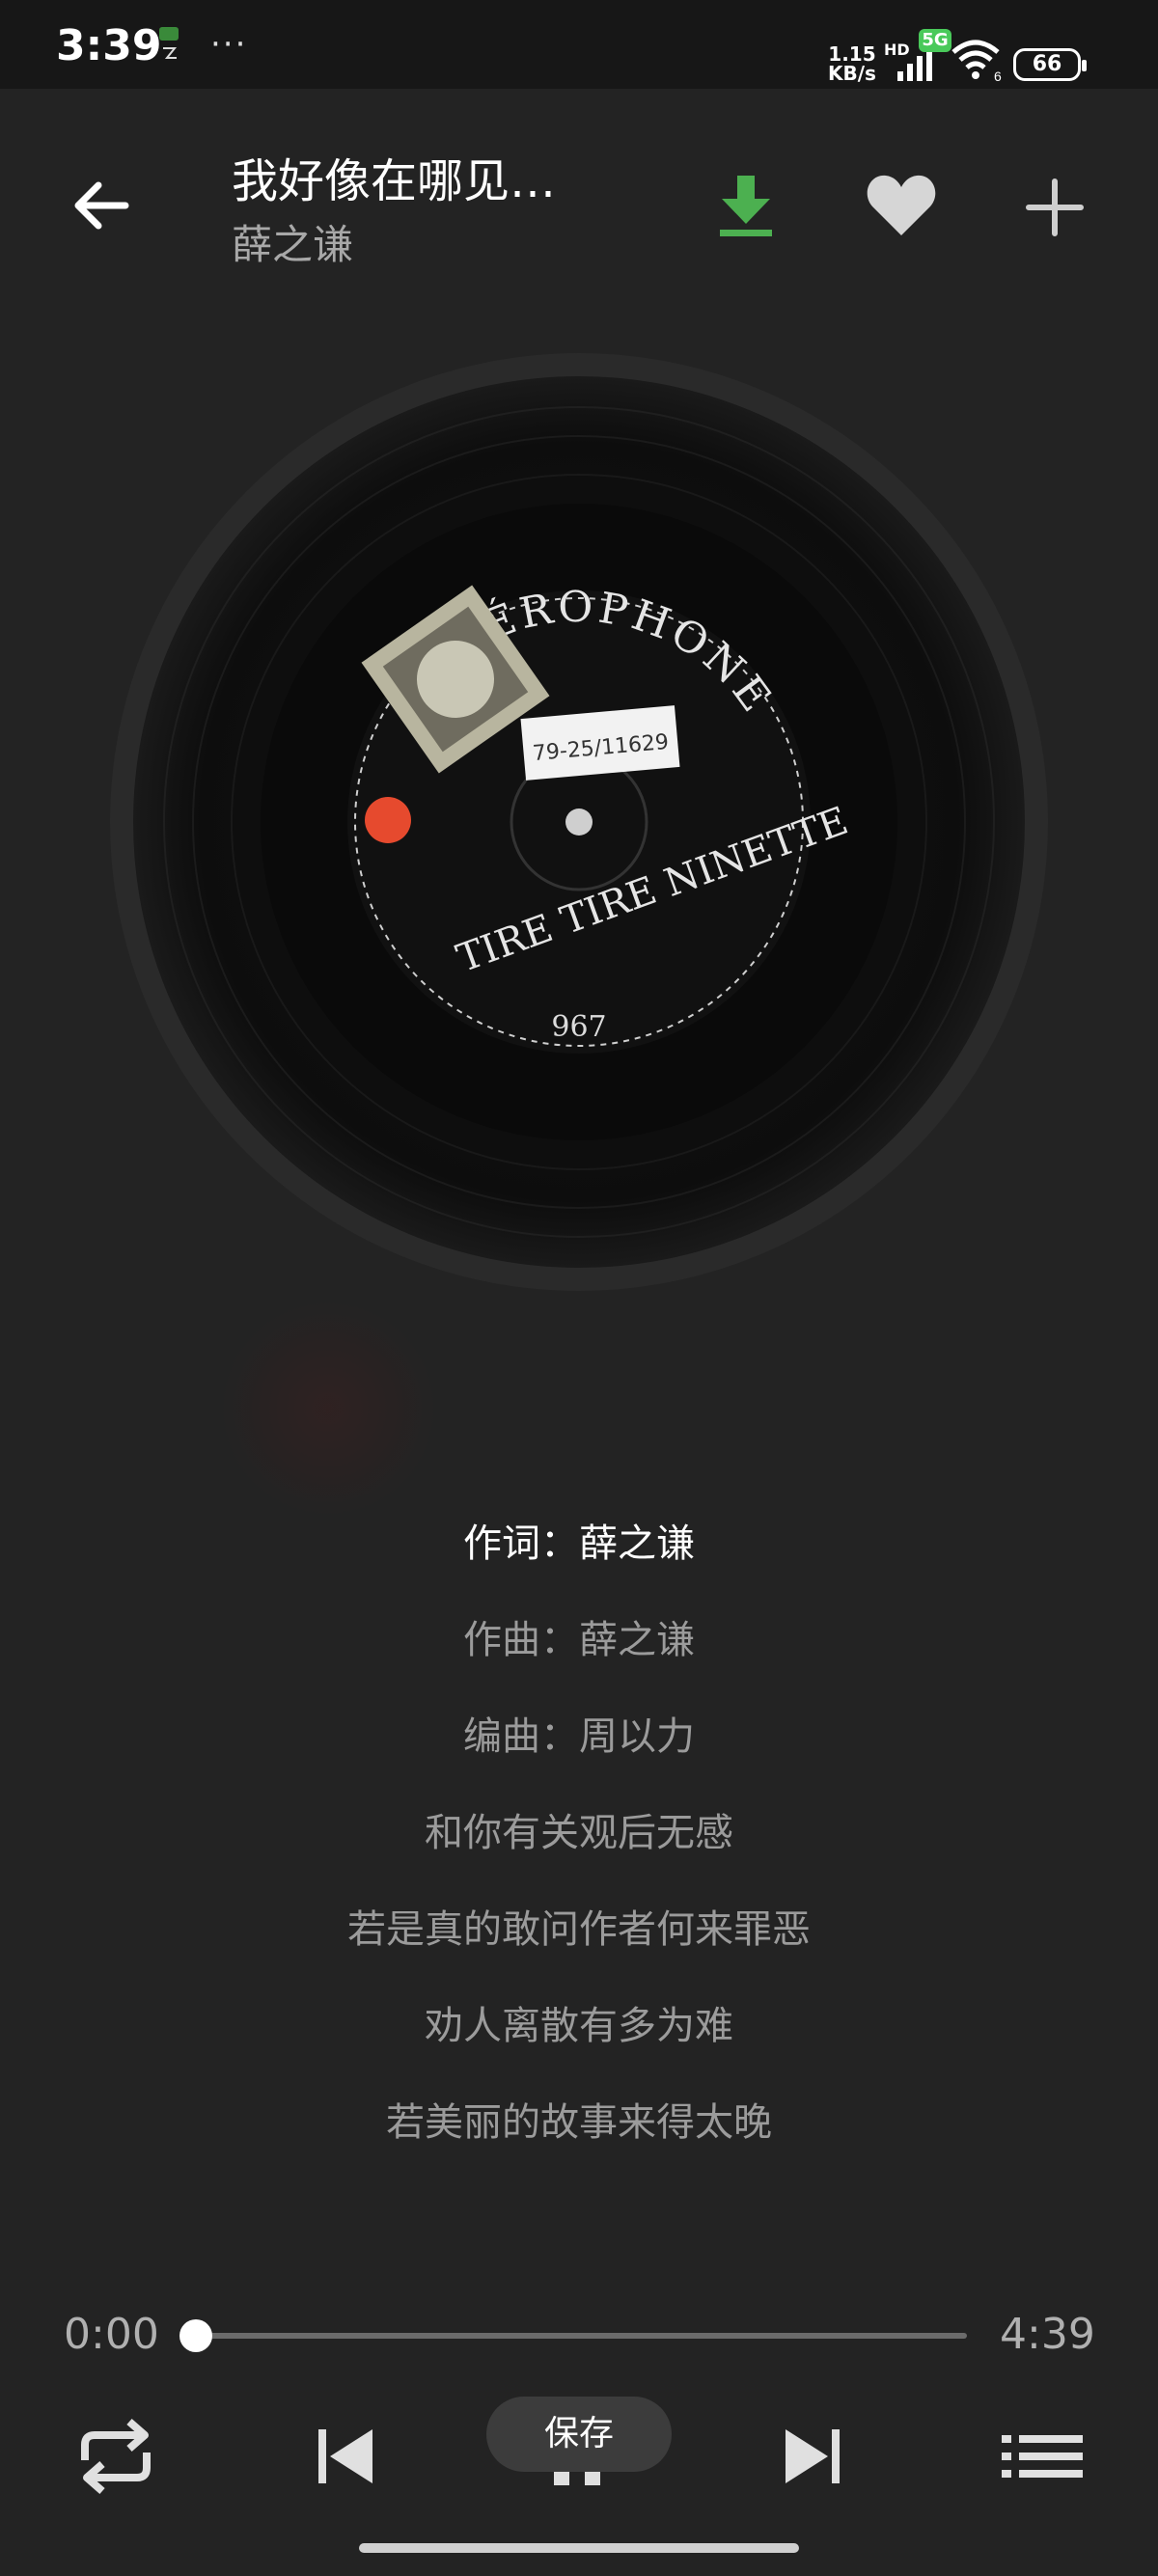 The image size is (1158, 2576). What do you see at coordinates (109, 45) in the screenshot?
I see `status-time: 3:39` at bounding box center [109, 45].